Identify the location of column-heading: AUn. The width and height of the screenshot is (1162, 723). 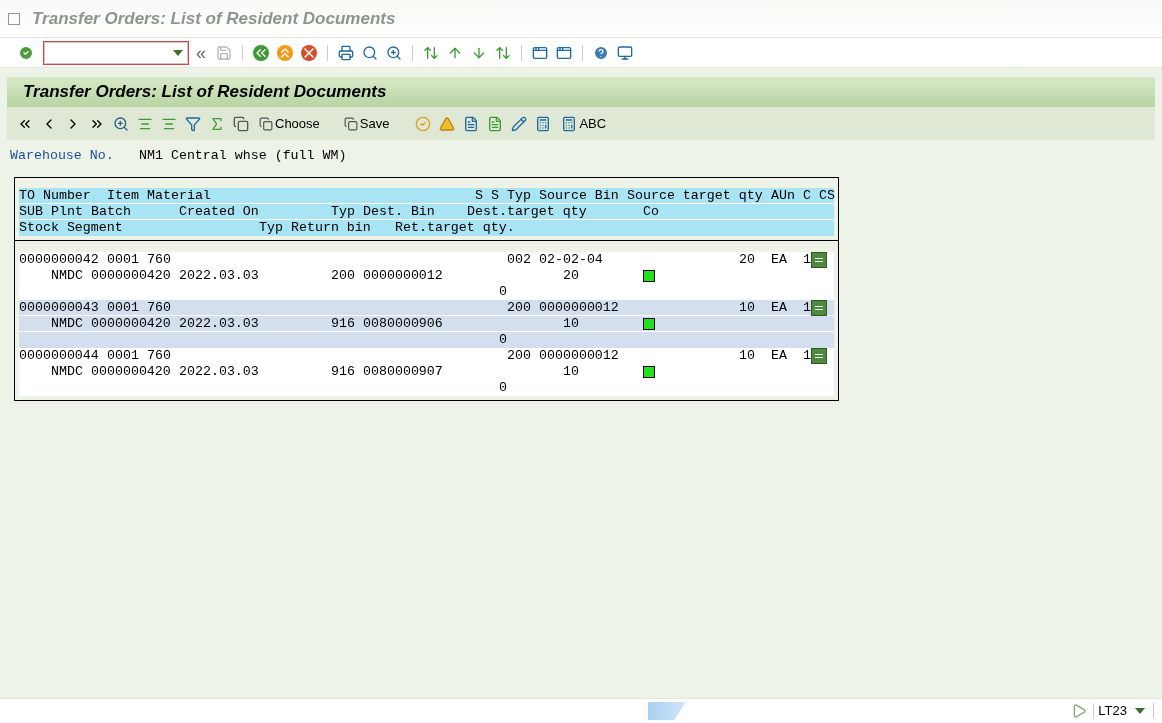
(783, 196).